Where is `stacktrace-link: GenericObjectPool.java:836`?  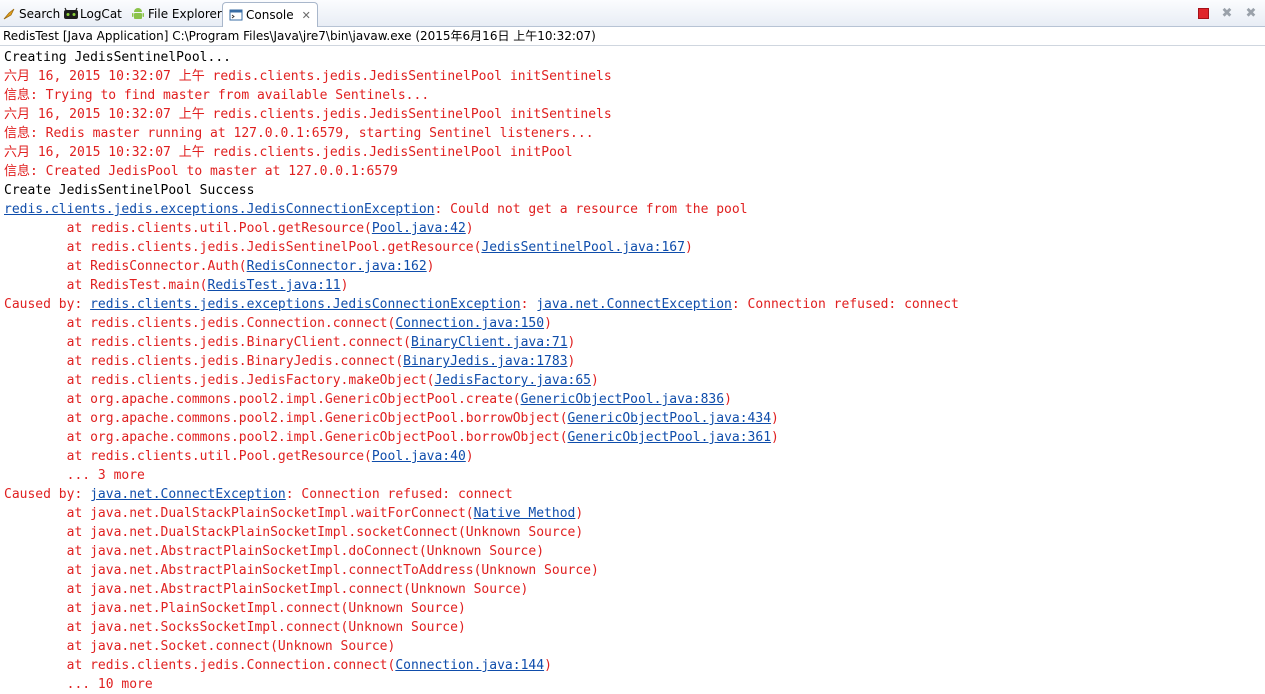
stacktrace-link: GenericObjectPool.java:836 is located at coordinates (623, 399).